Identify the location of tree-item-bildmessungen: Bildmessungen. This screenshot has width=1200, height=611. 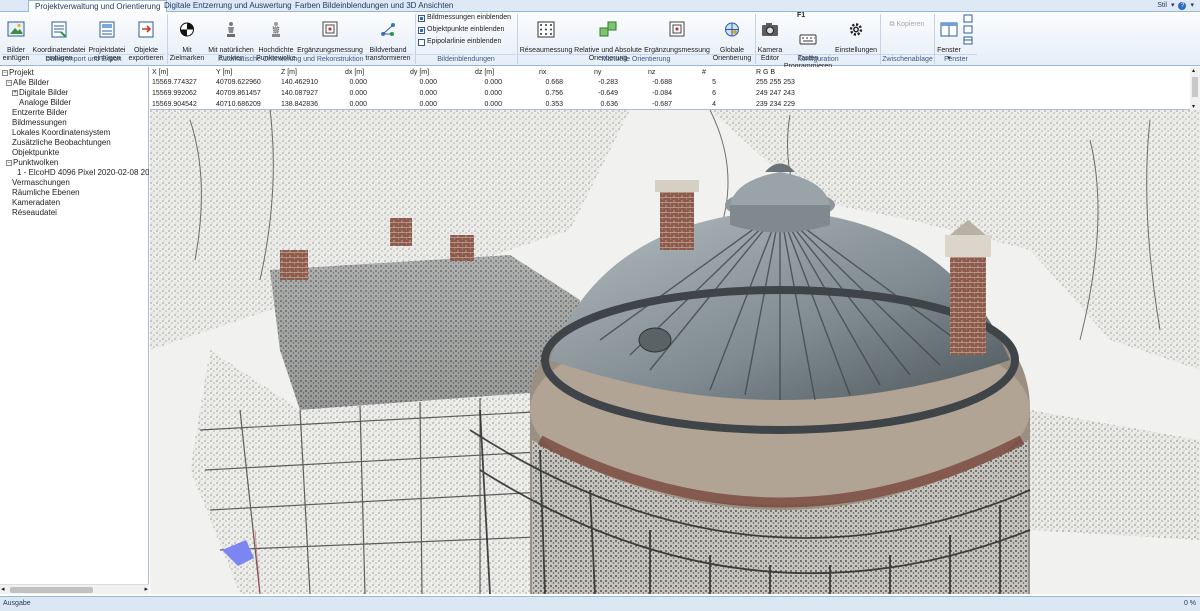
(39, 123).